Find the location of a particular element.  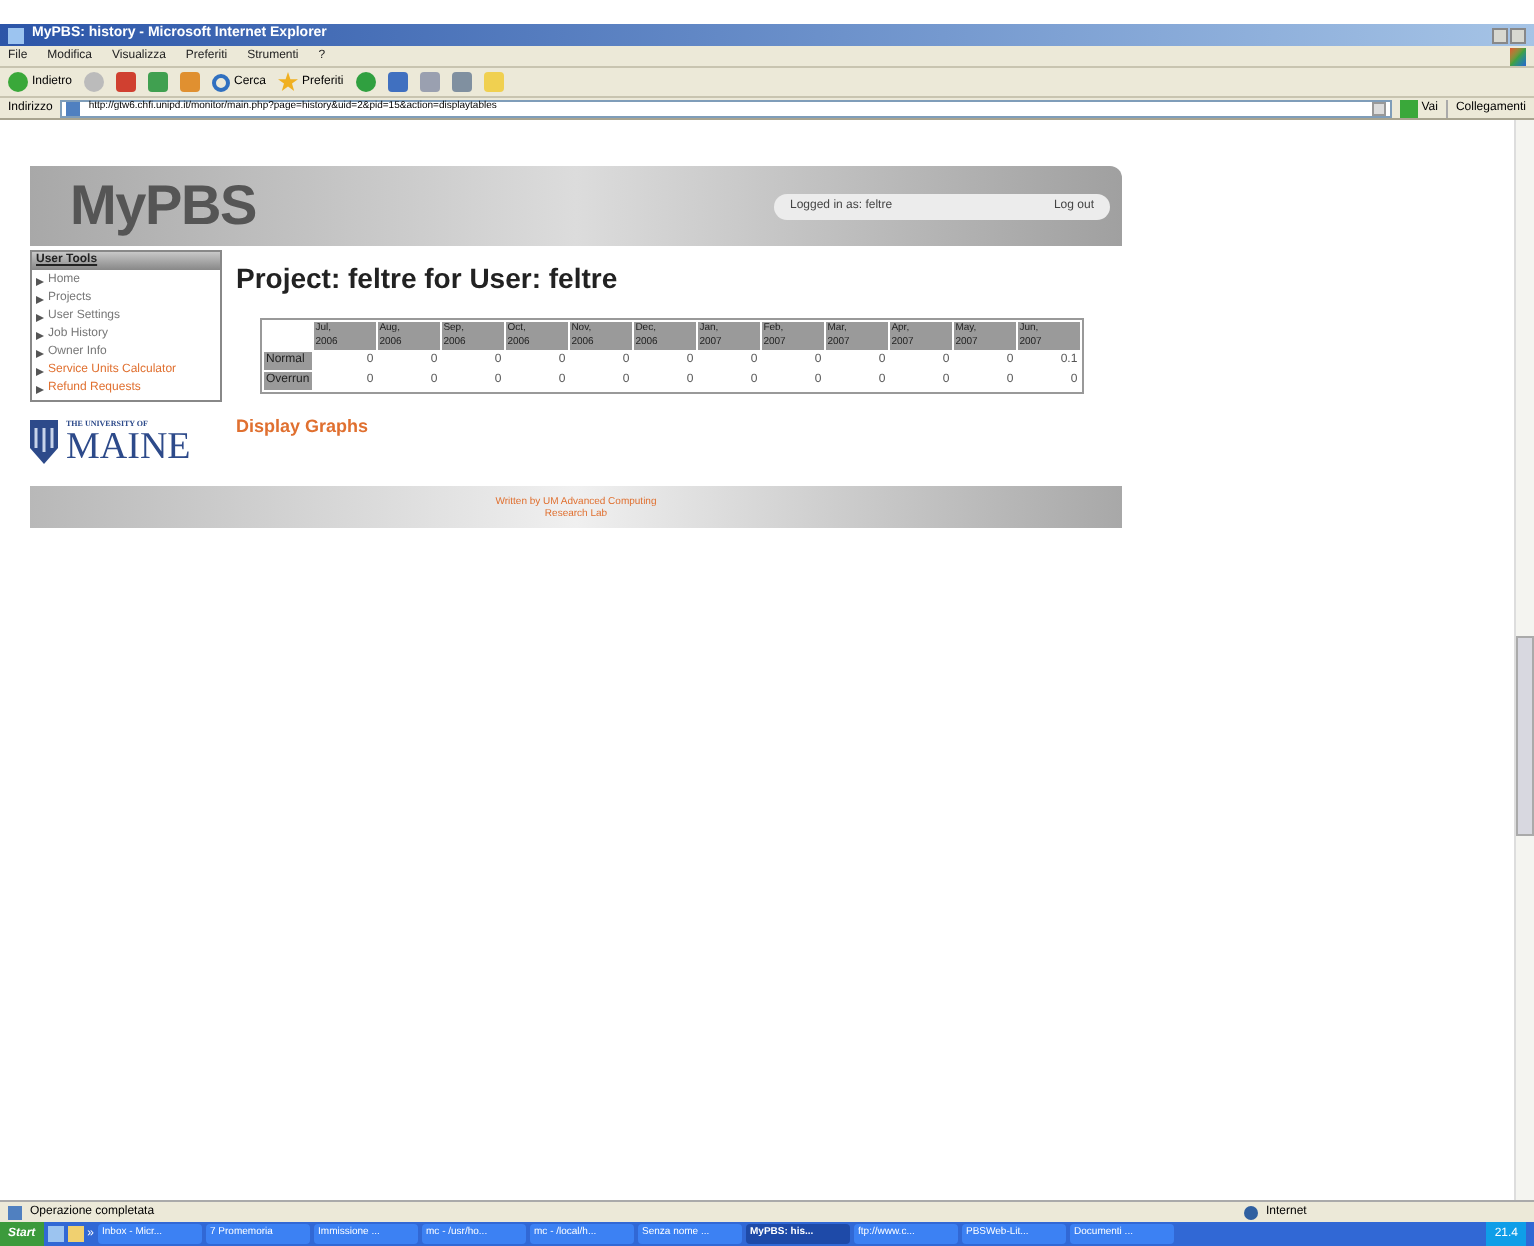

dropdown-icon is located at coordinates (1378, 108).